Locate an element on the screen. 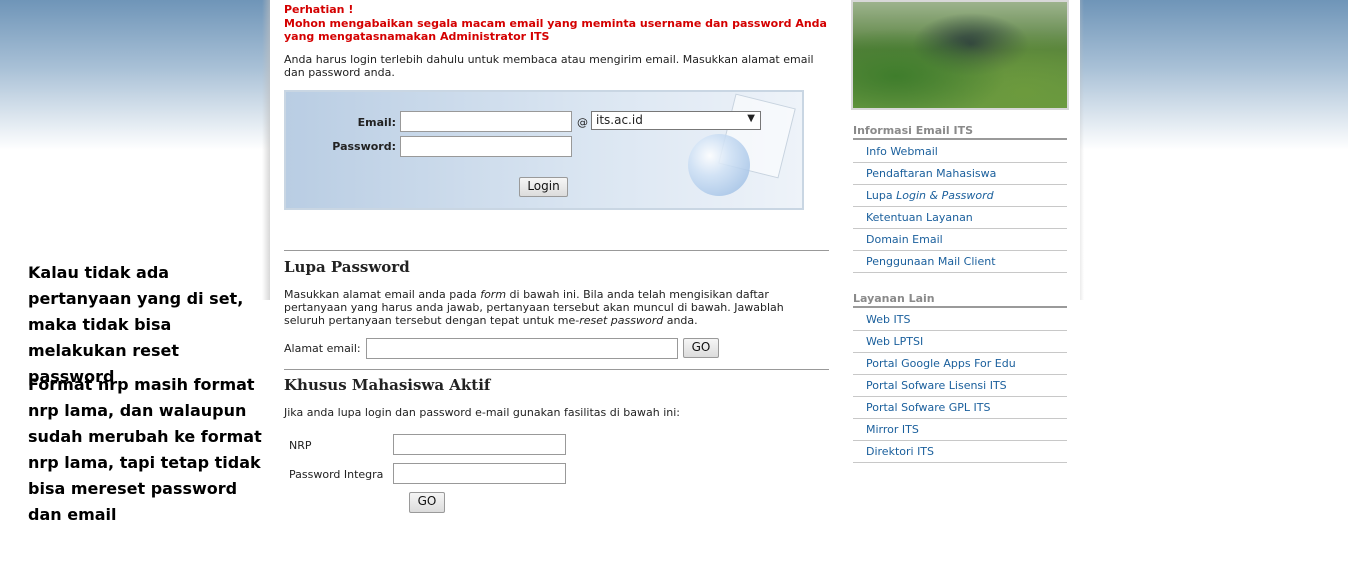 The width and height of the screenshot is (1348, 582). nrp-label: NRP is located at coordinates (300, 445).